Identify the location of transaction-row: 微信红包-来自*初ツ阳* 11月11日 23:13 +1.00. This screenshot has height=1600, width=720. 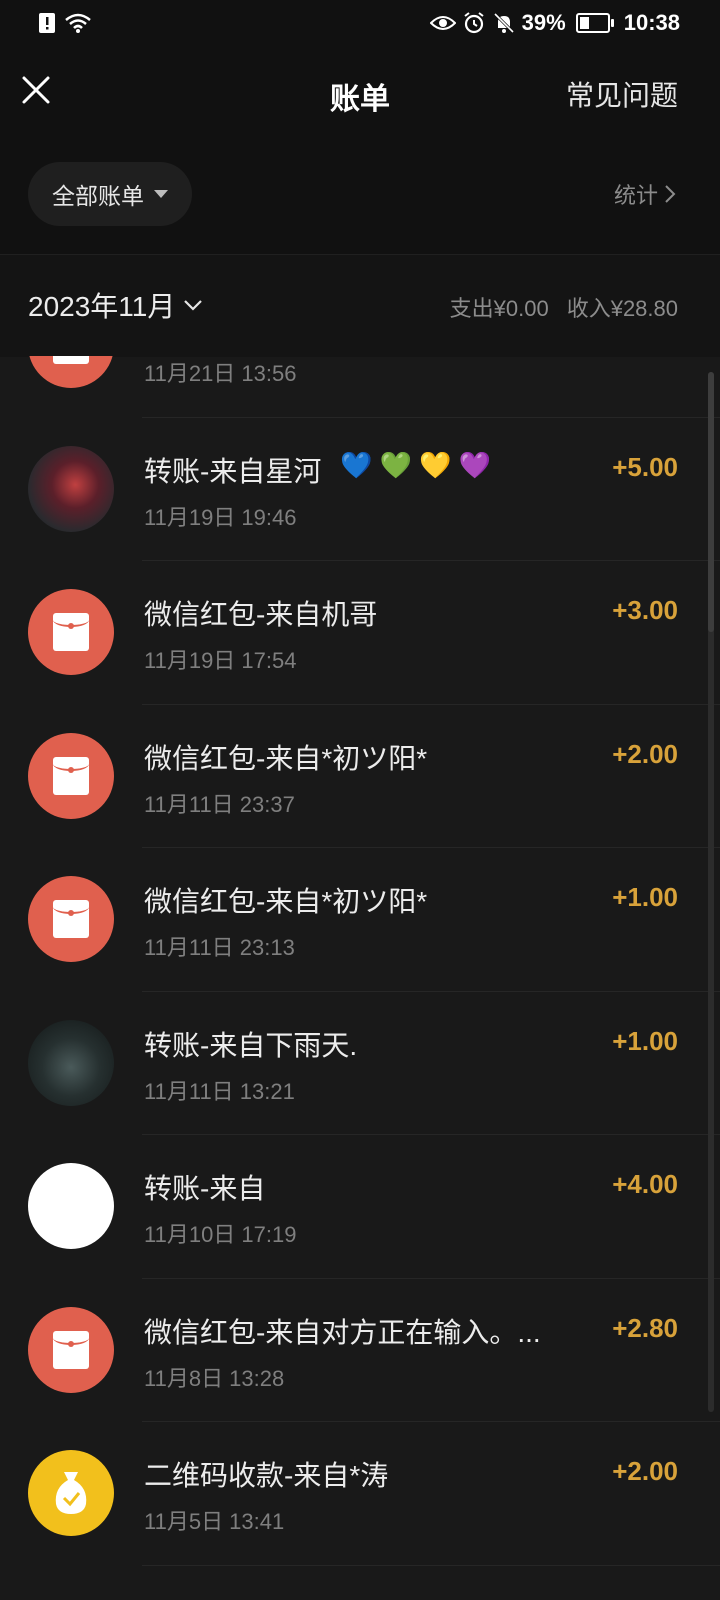
(360, 920).